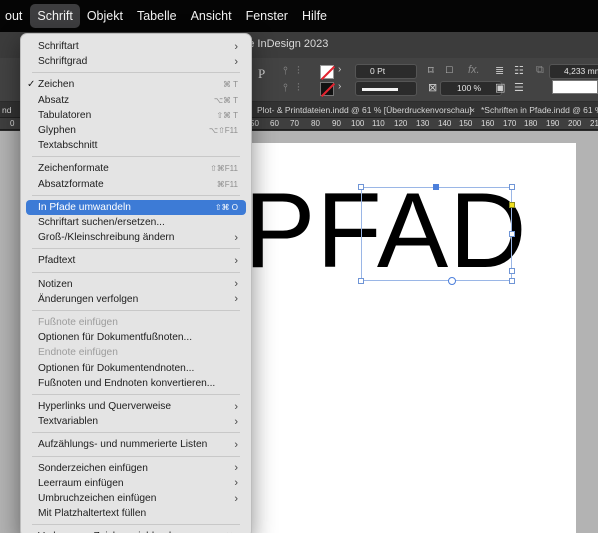 The width and height of the screenshot is (598, 533). I want to click on text-type-icon: P, so click(261, 74).